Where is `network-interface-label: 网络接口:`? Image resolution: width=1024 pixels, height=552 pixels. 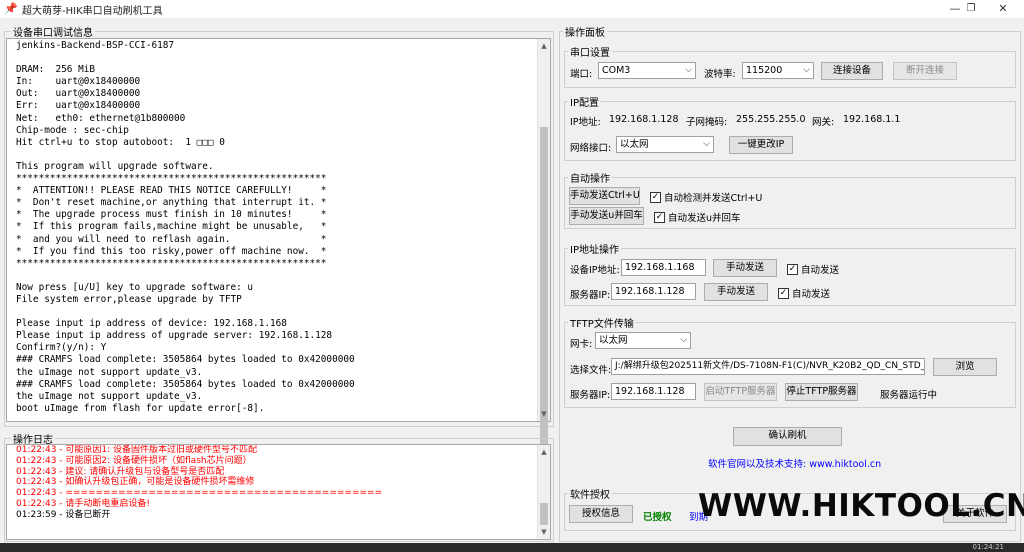 network-interface-label: 网络接口: is located at coordinates (591, 148).